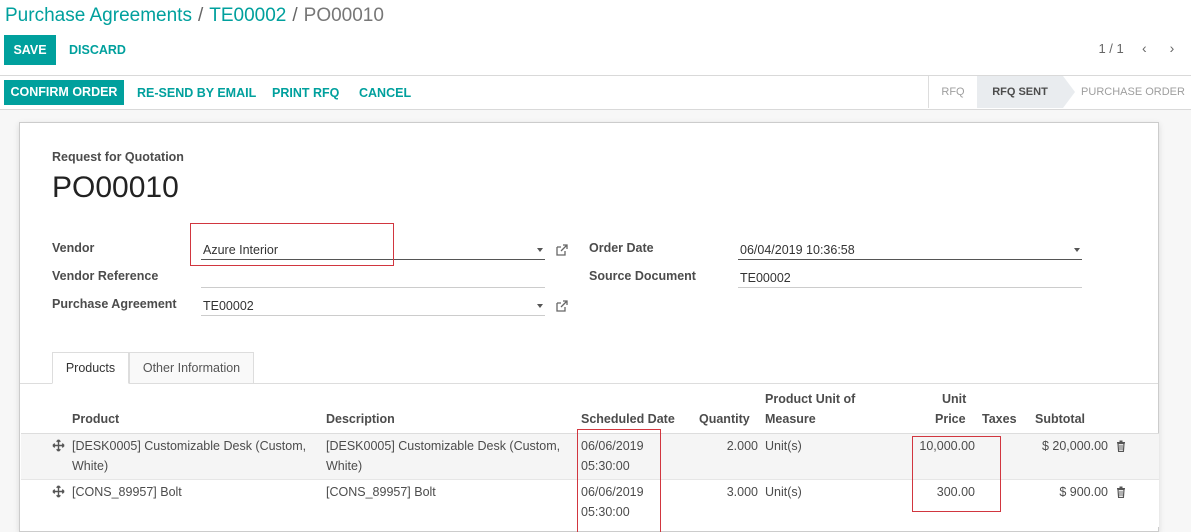 This screenshot has width=1191, height=532. What do you see at coordinates (742, 492) in the screenshot?
I see `quantity: 3.000` at bounding box center [742, 492].